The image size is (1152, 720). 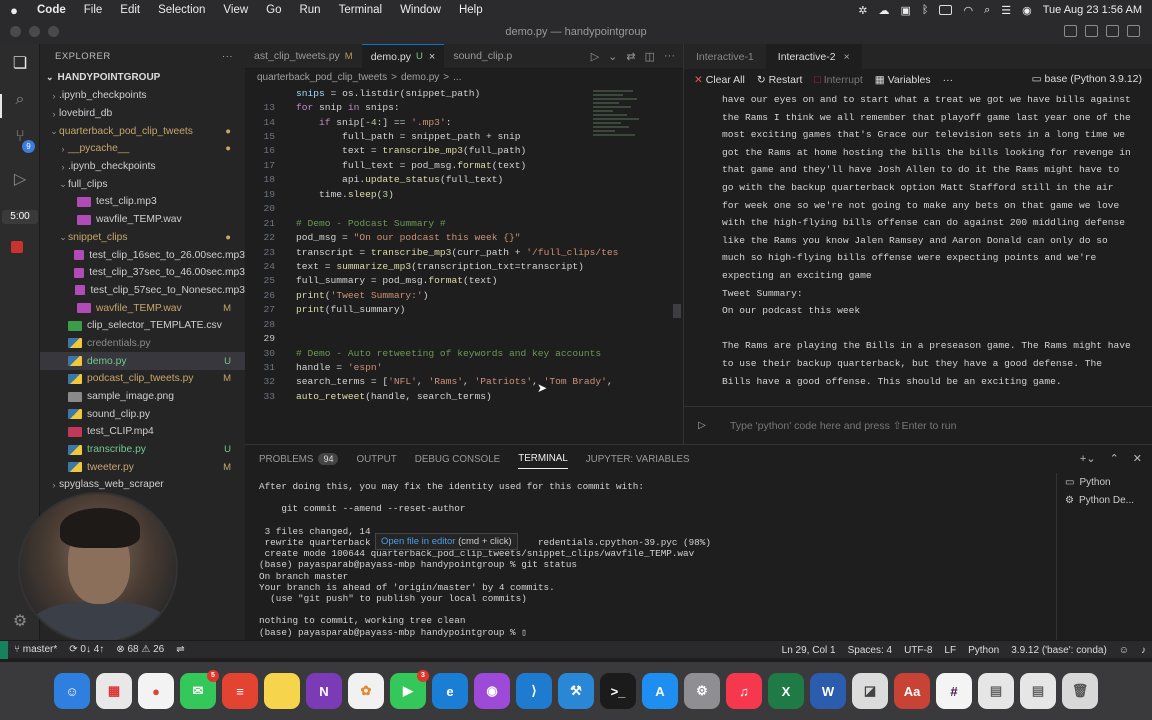 I want to click on file-item: tweeter.py M, so click(x=142, y=467).